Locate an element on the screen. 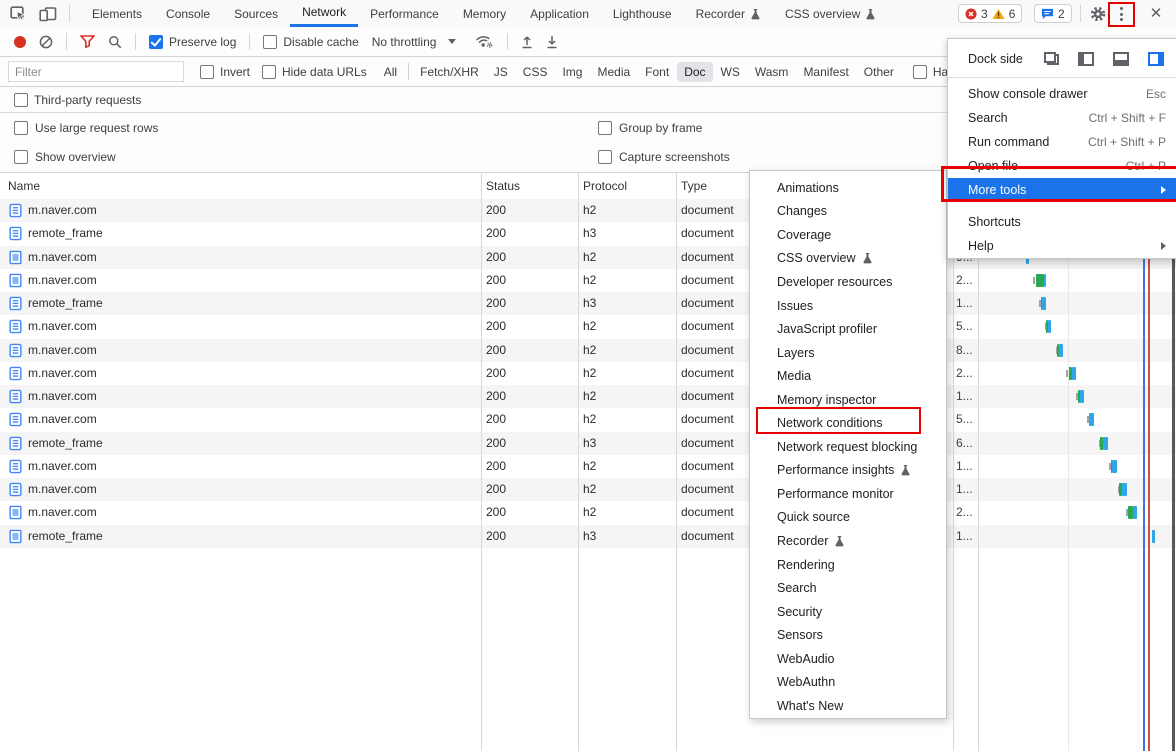 Image resolution: width=1176 pixels, height=751 pixels. submenu-item-webauthn: WebAuthn is located at coordinates (848, 682).